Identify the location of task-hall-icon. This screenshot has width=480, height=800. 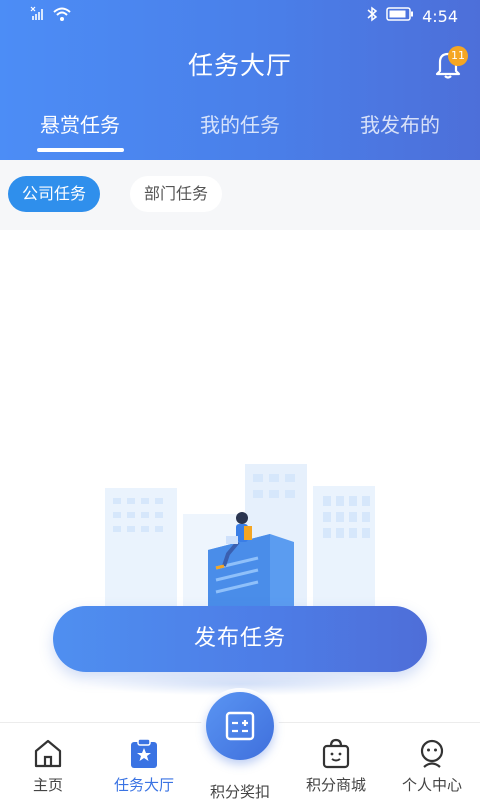
(144, 753).